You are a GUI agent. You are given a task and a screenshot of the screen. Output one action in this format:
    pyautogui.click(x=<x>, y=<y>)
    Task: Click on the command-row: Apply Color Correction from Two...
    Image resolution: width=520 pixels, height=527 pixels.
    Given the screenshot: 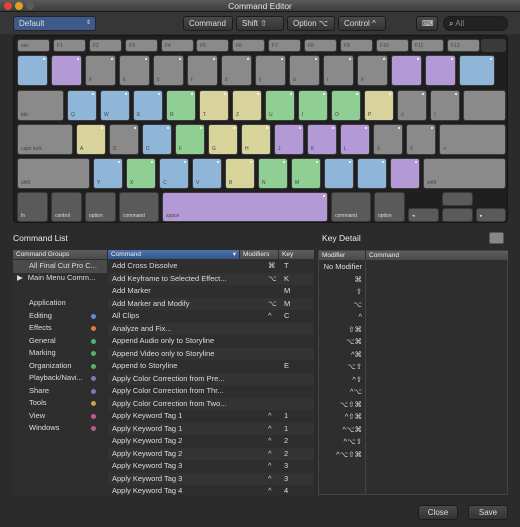 What is the action you would take?
    pyautogui.click(x=211, y=403)
    